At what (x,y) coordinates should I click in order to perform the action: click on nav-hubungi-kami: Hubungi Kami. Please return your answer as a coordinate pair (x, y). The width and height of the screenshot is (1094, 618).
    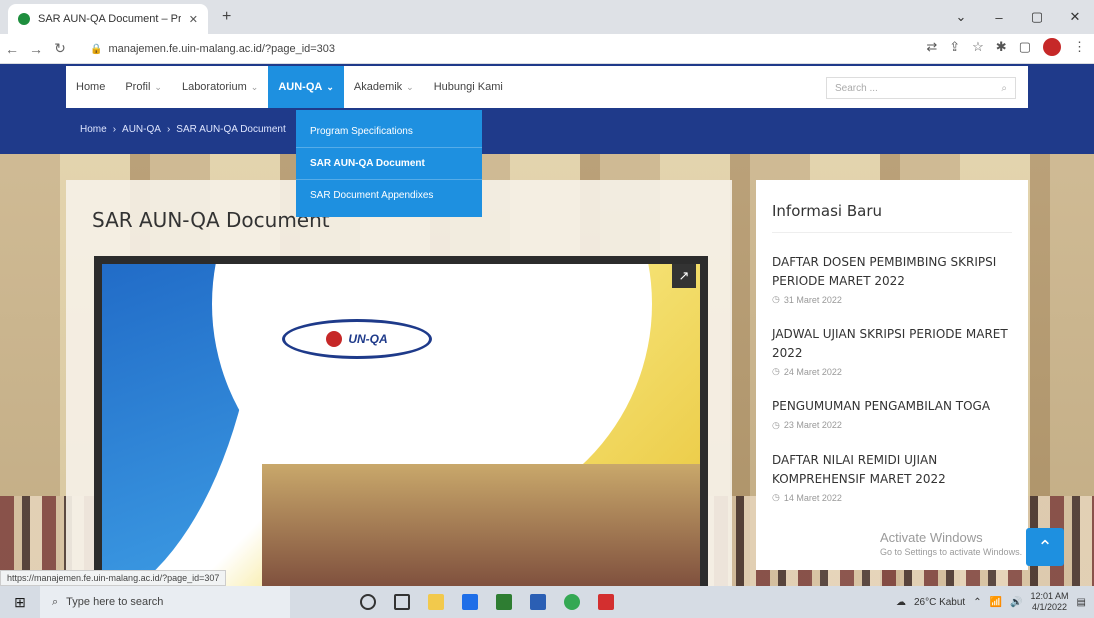
    Looking at the image, I should click on (468, 87).